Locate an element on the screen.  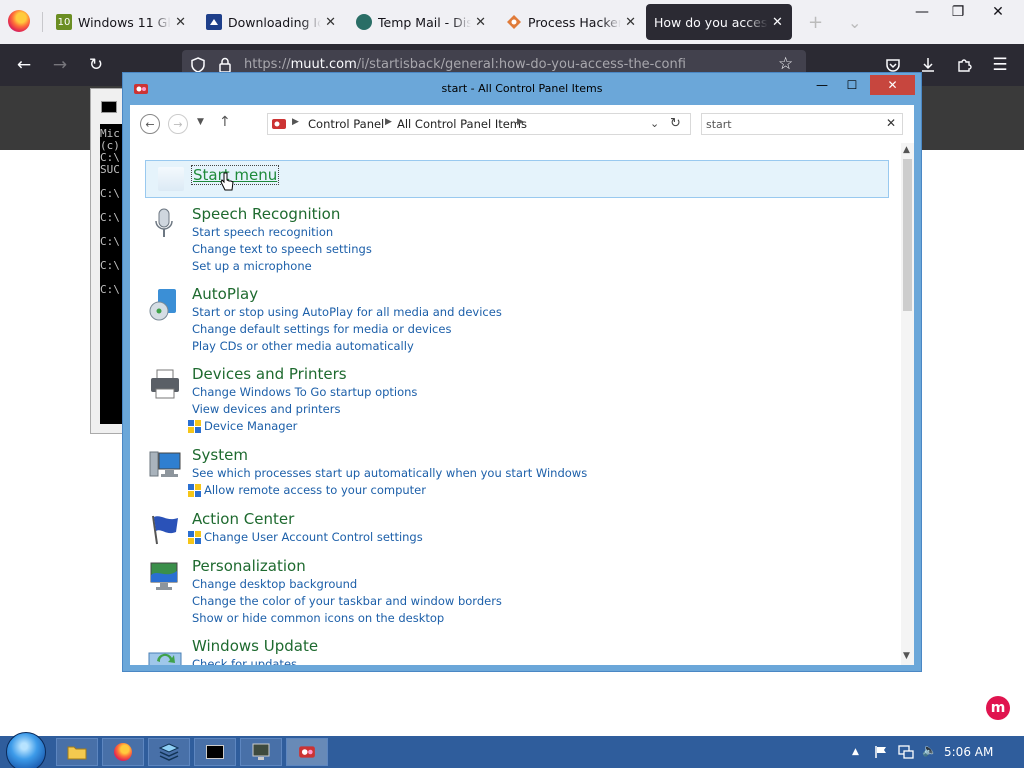
hand-cursor-icon is located at coordinates (227, 181).